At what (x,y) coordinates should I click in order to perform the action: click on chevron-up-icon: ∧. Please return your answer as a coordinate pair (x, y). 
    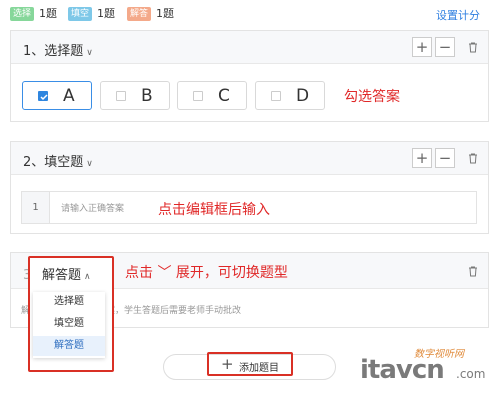
    Looking at the image, I should click on (87, 277).